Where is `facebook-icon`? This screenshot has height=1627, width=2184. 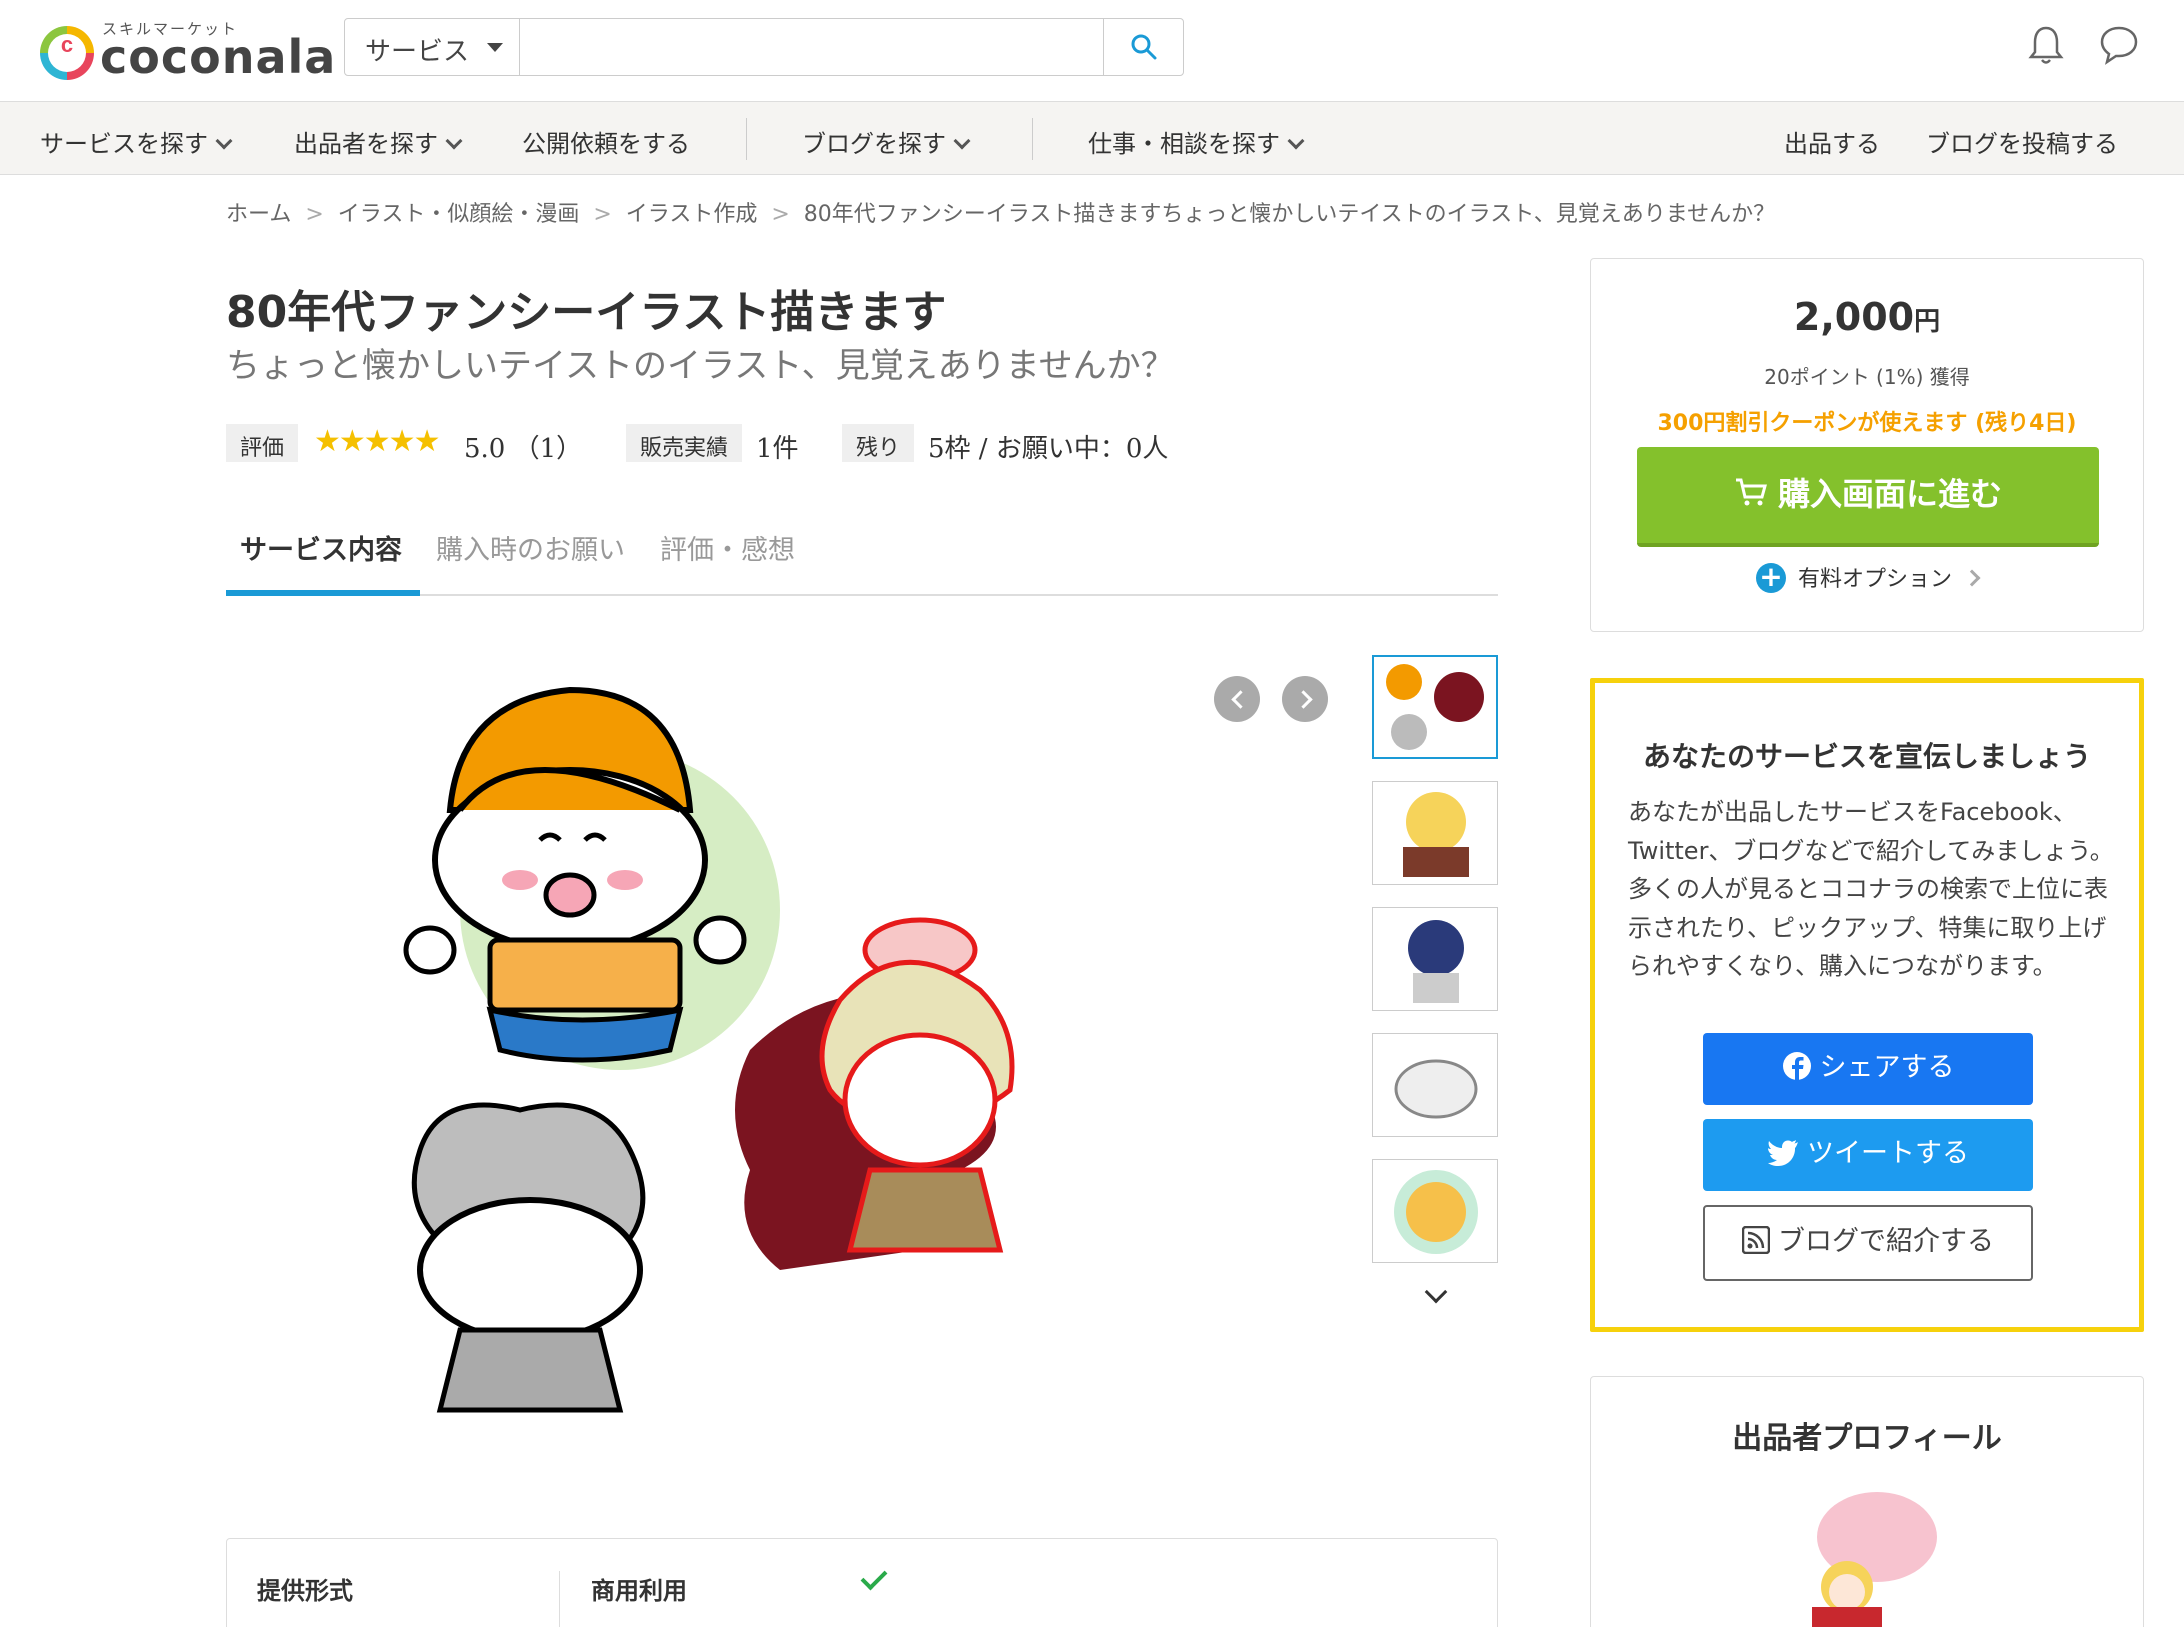
facebook-icon is located at coordinates (1796, 1066).